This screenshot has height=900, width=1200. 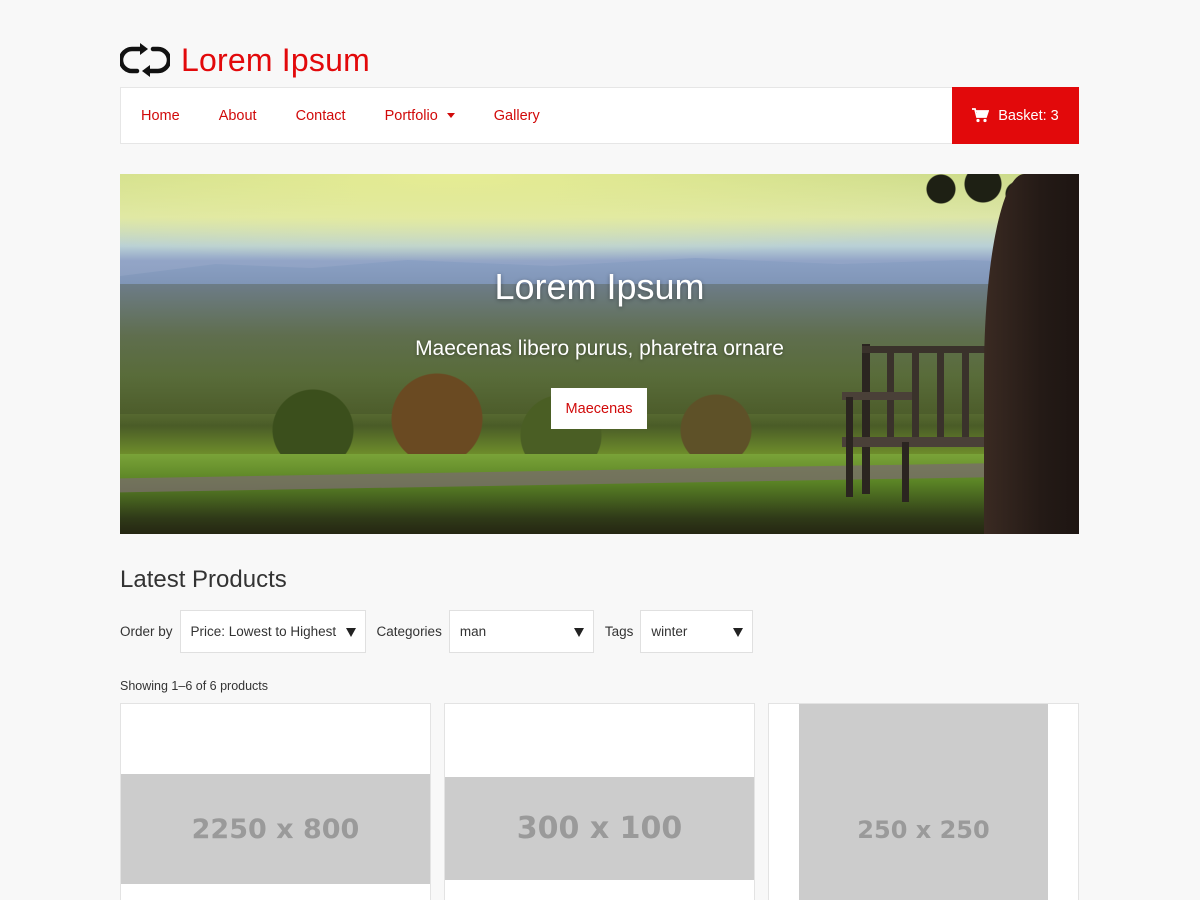 What do you see at coordinates (321, 116) in the screenshot?
I see `nav-item-contact: Contact` at bounding box center [321, 116].